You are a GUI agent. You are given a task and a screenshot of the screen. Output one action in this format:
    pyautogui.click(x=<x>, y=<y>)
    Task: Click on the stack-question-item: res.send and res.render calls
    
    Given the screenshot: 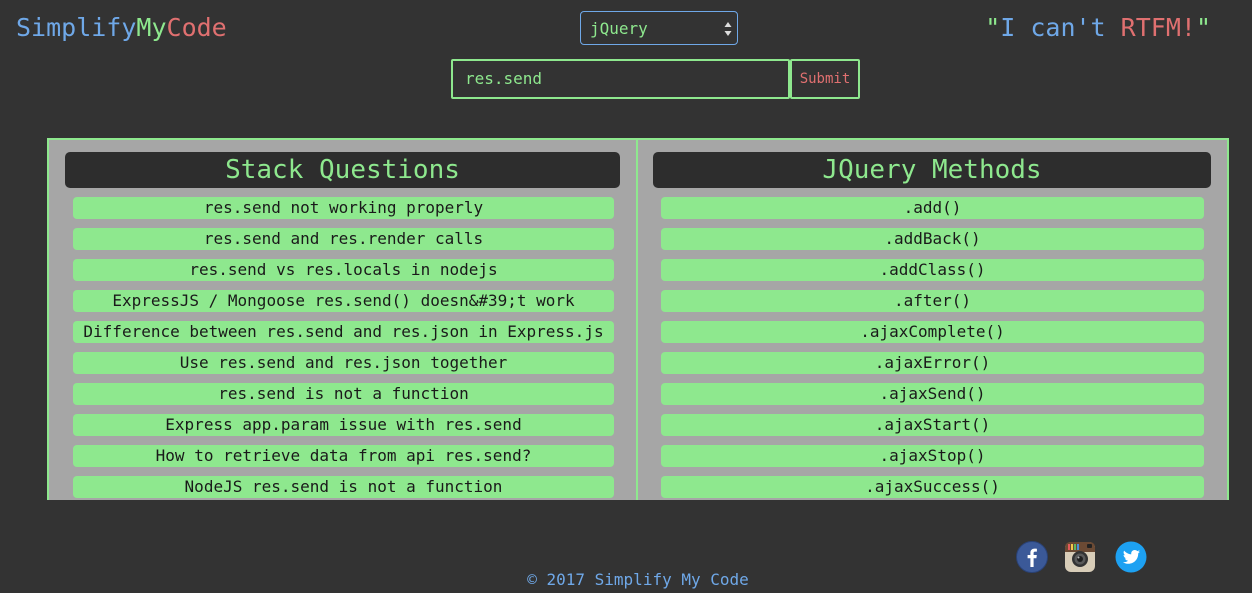 What is the action you would take?
    pyautogui.click(x=343, y=239)
    